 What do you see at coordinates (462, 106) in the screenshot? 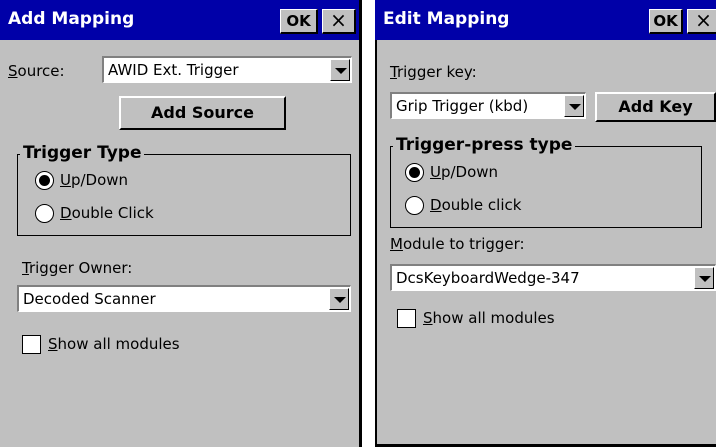
I see `trigger-key-value: Grip Trigger (kbd)` at bounding box center [462, 106].